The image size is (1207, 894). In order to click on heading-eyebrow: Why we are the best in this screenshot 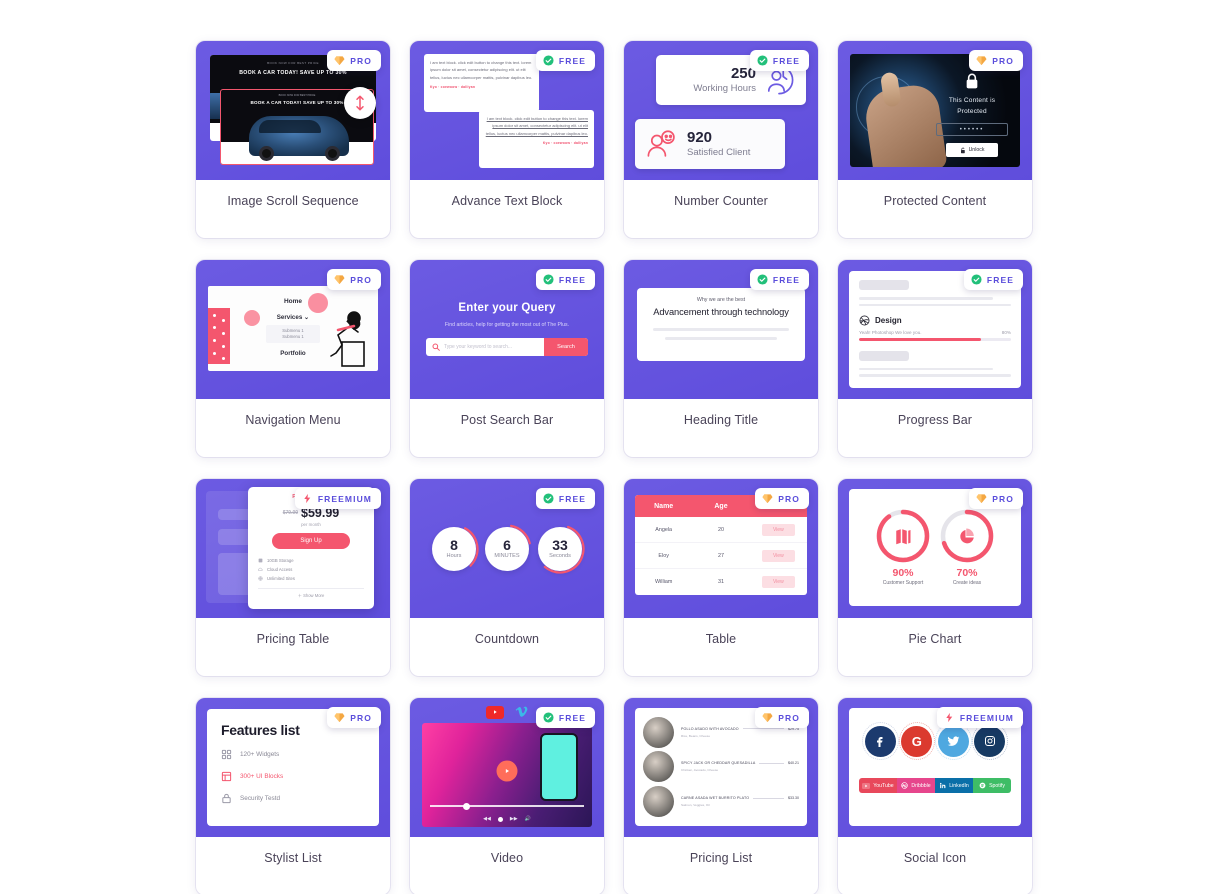, I will do `click(721, 300)`.